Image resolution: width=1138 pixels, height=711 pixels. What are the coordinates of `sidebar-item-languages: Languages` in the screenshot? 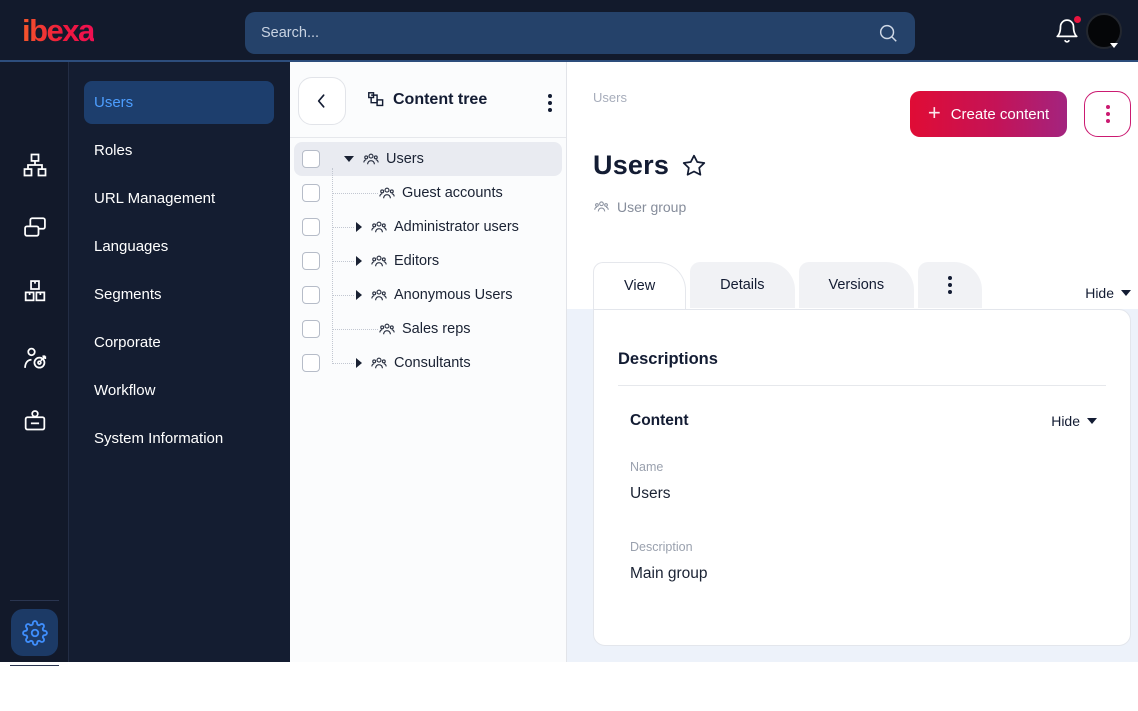 It's located at (179, 246).